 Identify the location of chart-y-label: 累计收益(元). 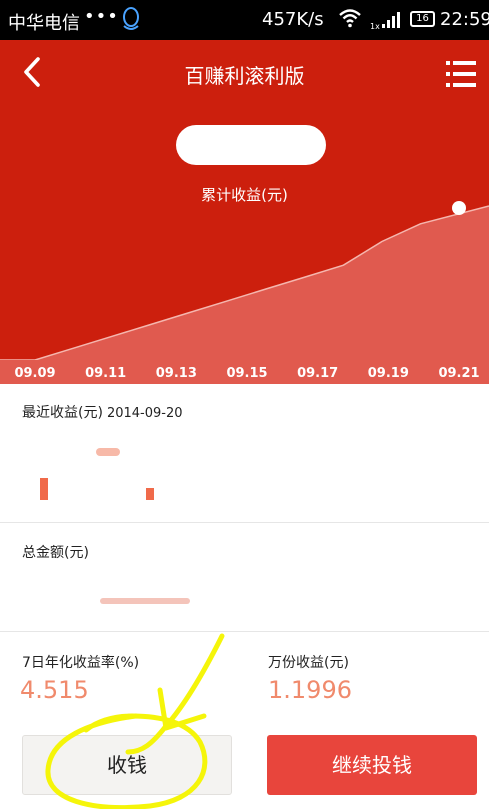
(244, 195).